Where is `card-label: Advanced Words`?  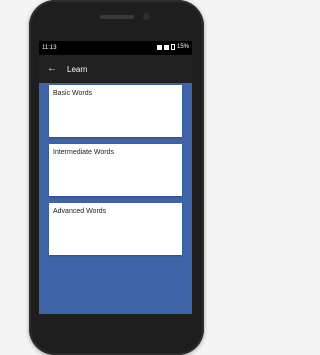 card-label: Advanced Words is located at coordinates (80, 211).